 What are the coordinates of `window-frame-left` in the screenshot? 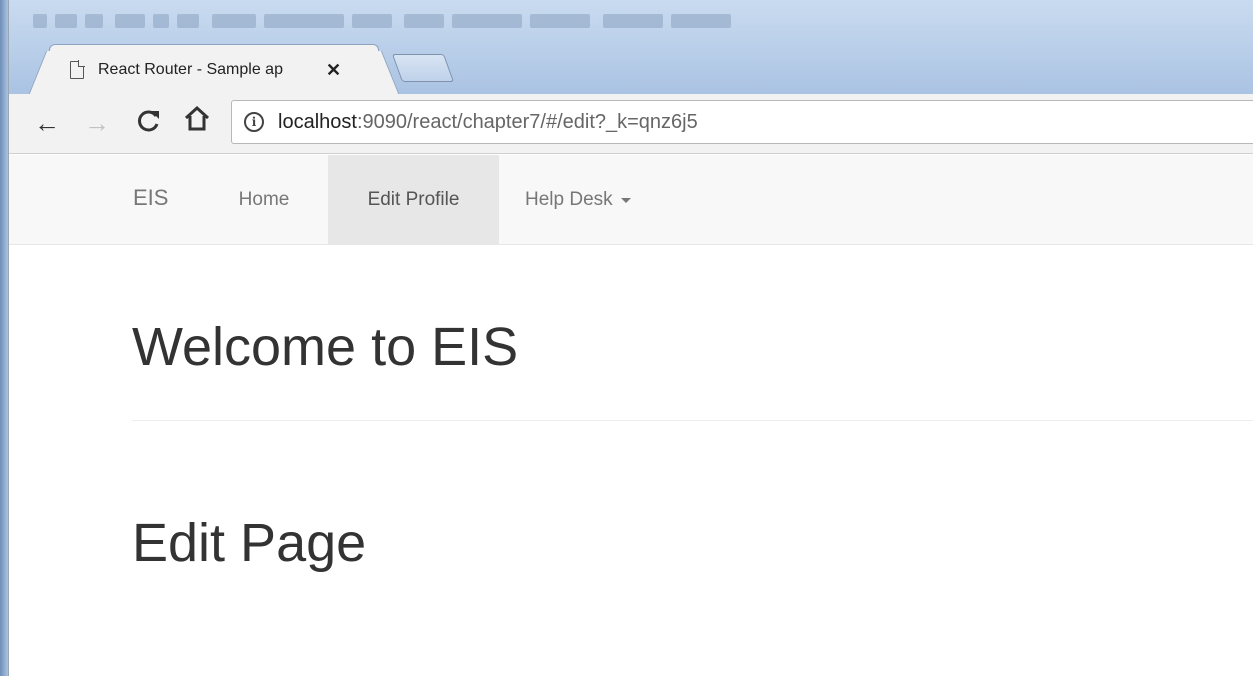 It's located at (4, 338).